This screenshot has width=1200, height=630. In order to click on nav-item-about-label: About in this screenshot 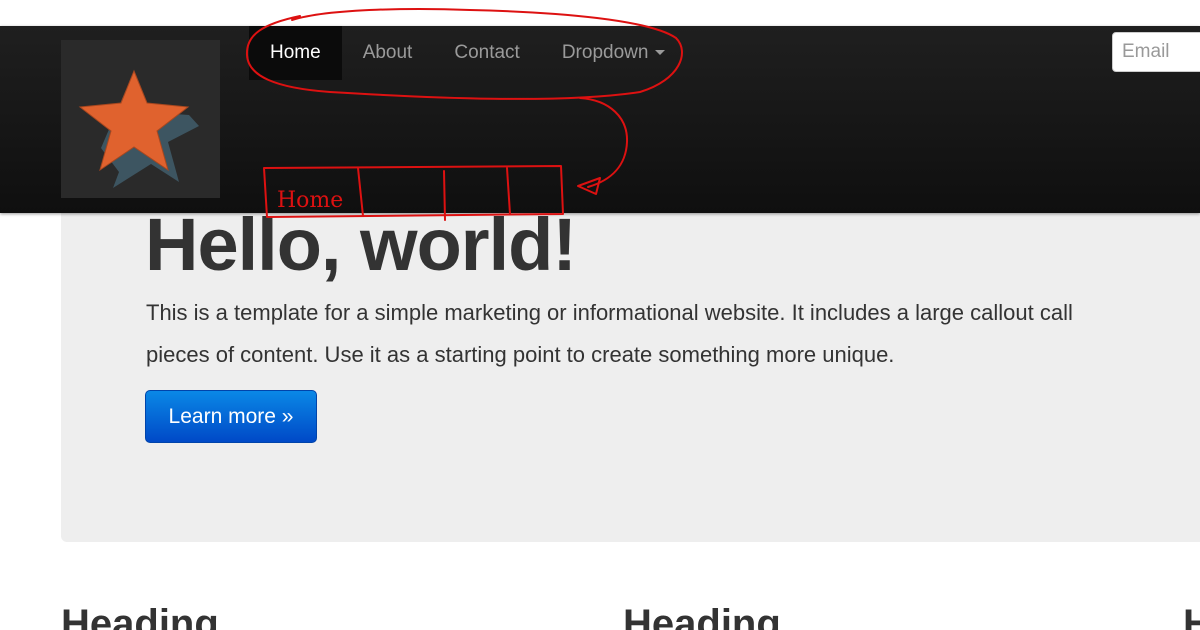, I will do `click(387, 52)`.